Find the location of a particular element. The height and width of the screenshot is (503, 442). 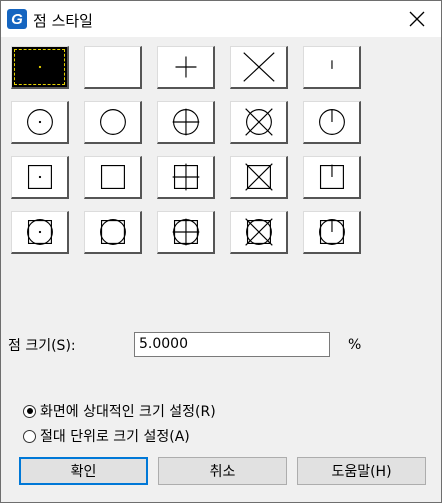

radio-checked-icon is located at coordinates (29, 411).